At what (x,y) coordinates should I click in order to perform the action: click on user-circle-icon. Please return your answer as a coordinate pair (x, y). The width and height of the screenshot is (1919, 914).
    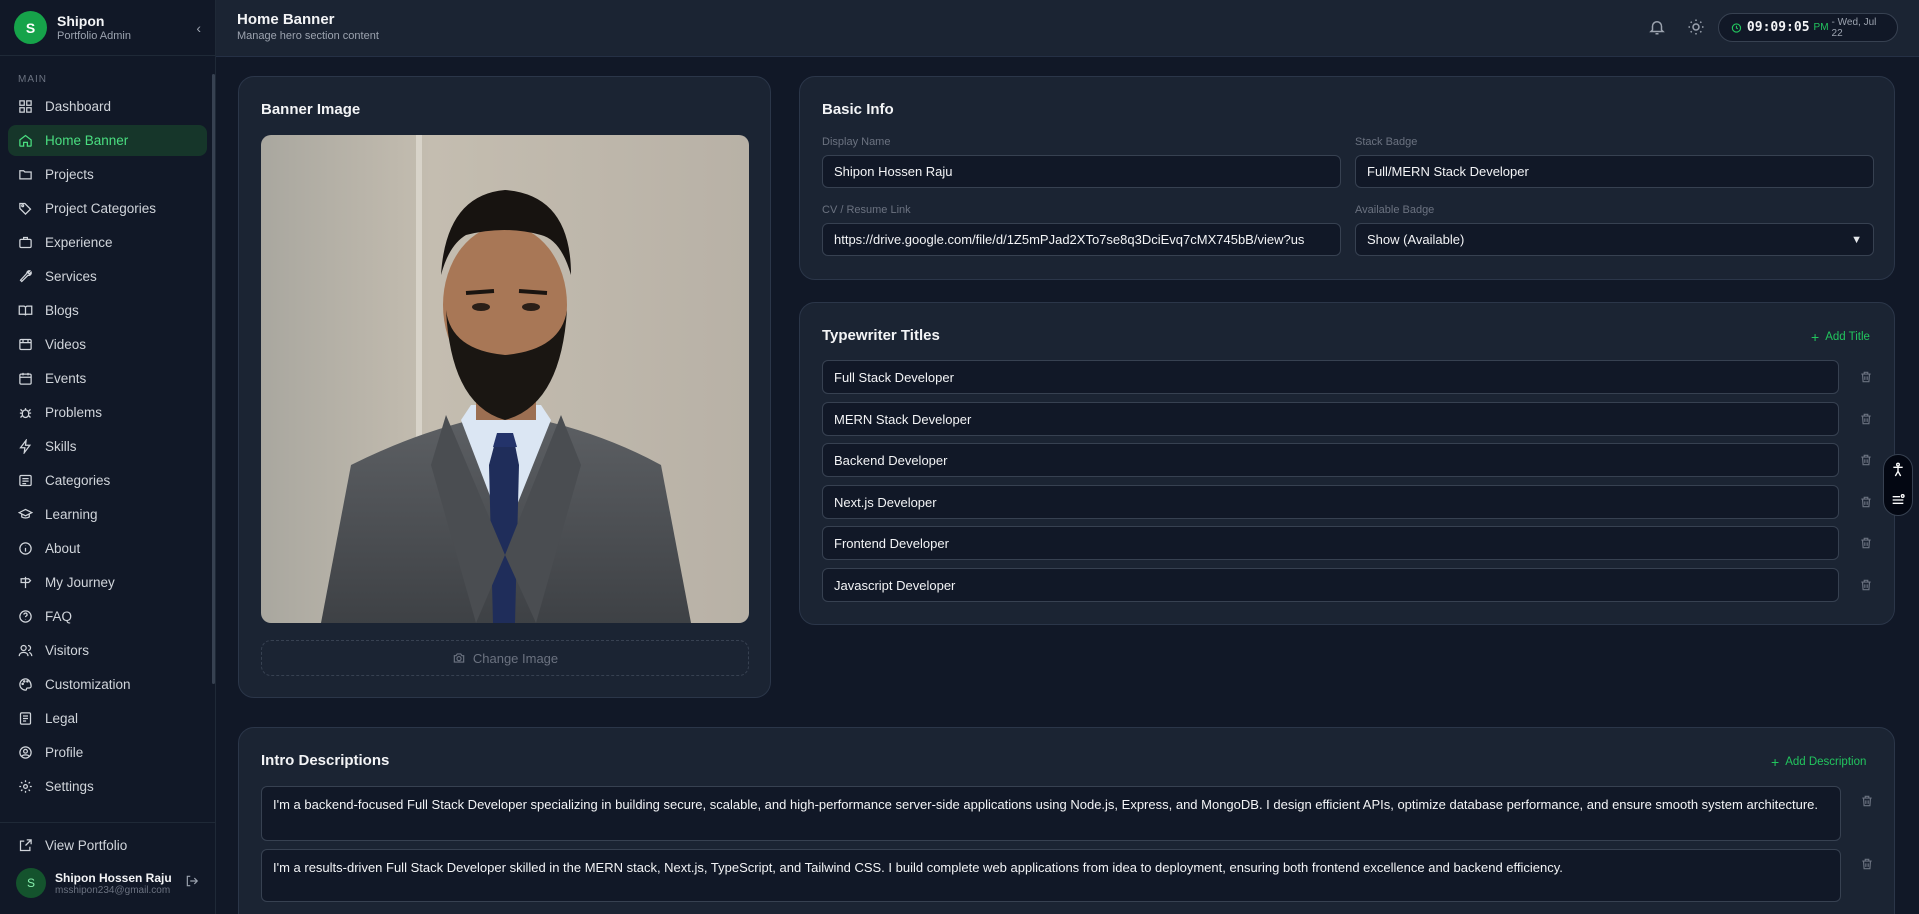
    Looking at the image, I should click on (25, 752).